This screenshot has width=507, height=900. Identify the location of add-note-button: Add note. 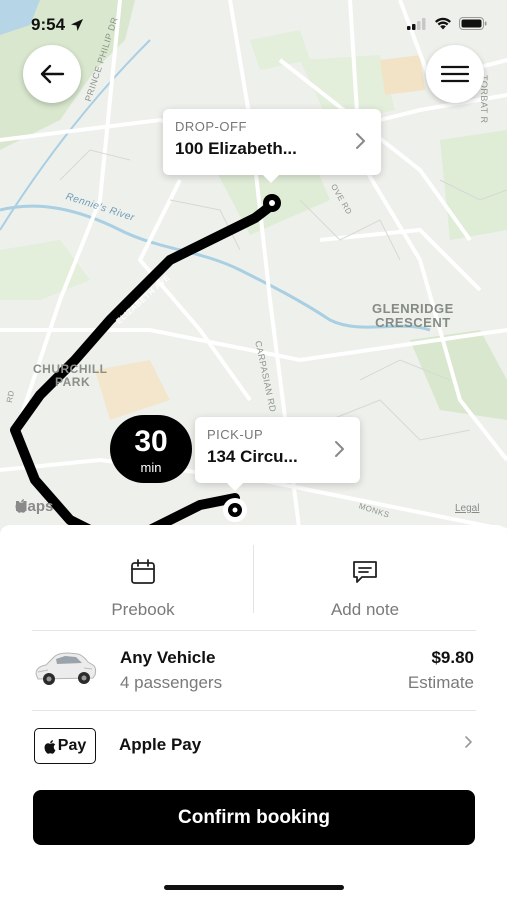
(365, 589).